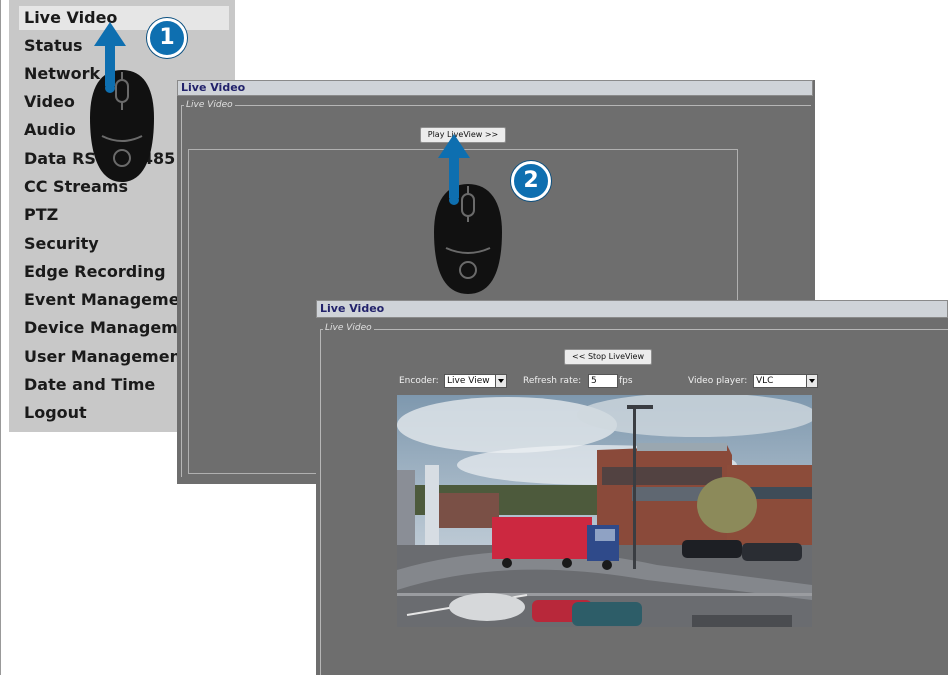 Image resolution: width=948 pixels, height=675 pixels. Describe the element at coordinates (49, 102) in the screenshot. I see `sidebar-item-video: Video` at that location.